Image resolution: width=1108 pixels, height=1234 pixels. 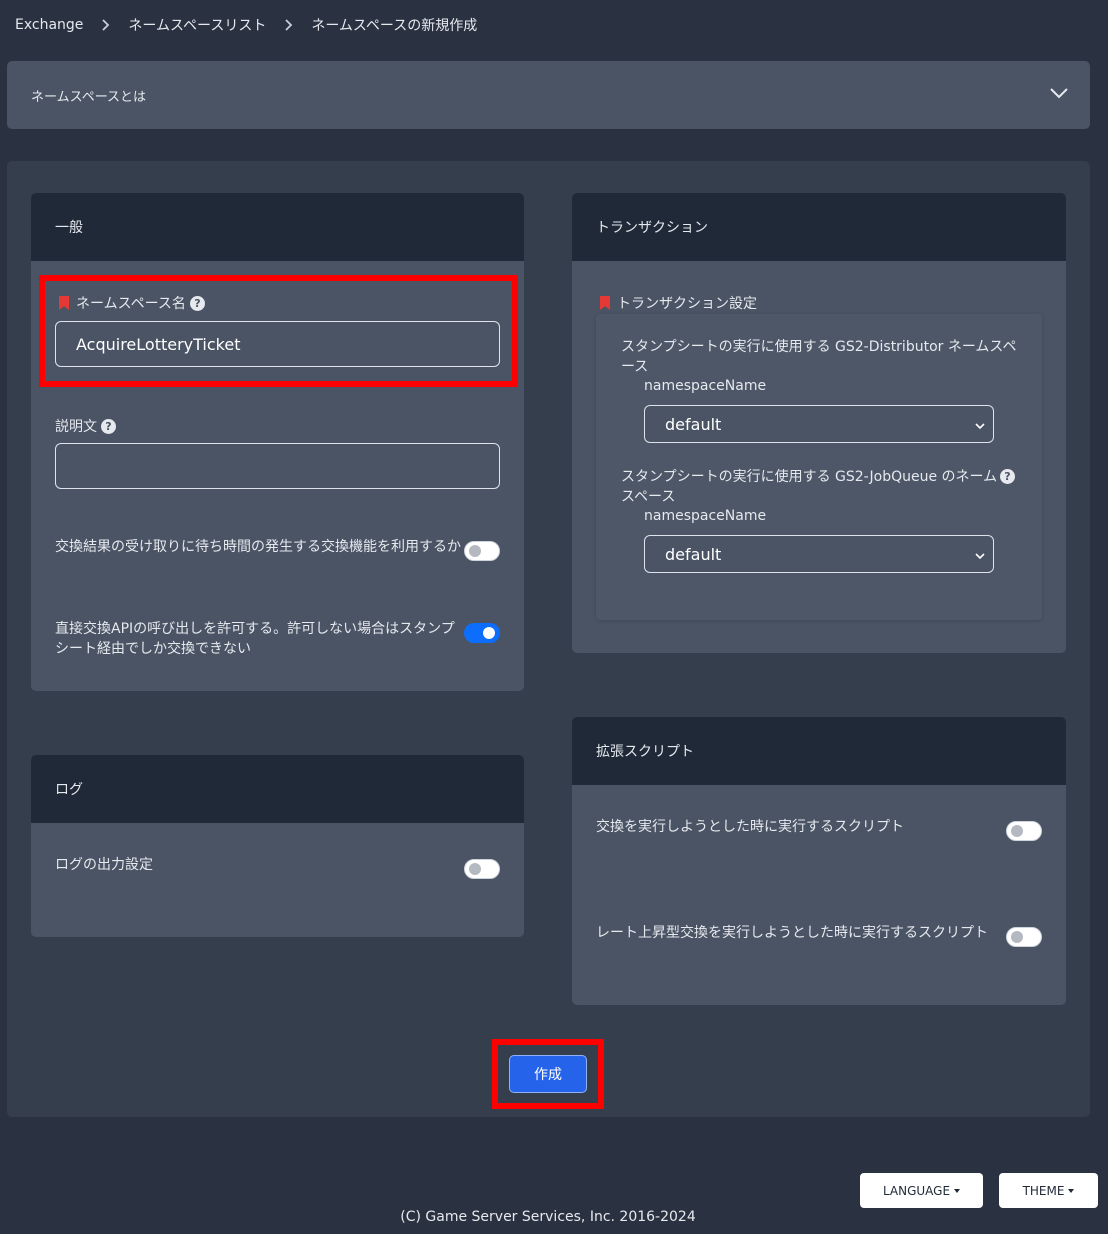 What do you see at coordinates (49, 25) in the screenshot?
I see `breadcrumb-item-exchange: Exchange` at bounding box center [49, 25].